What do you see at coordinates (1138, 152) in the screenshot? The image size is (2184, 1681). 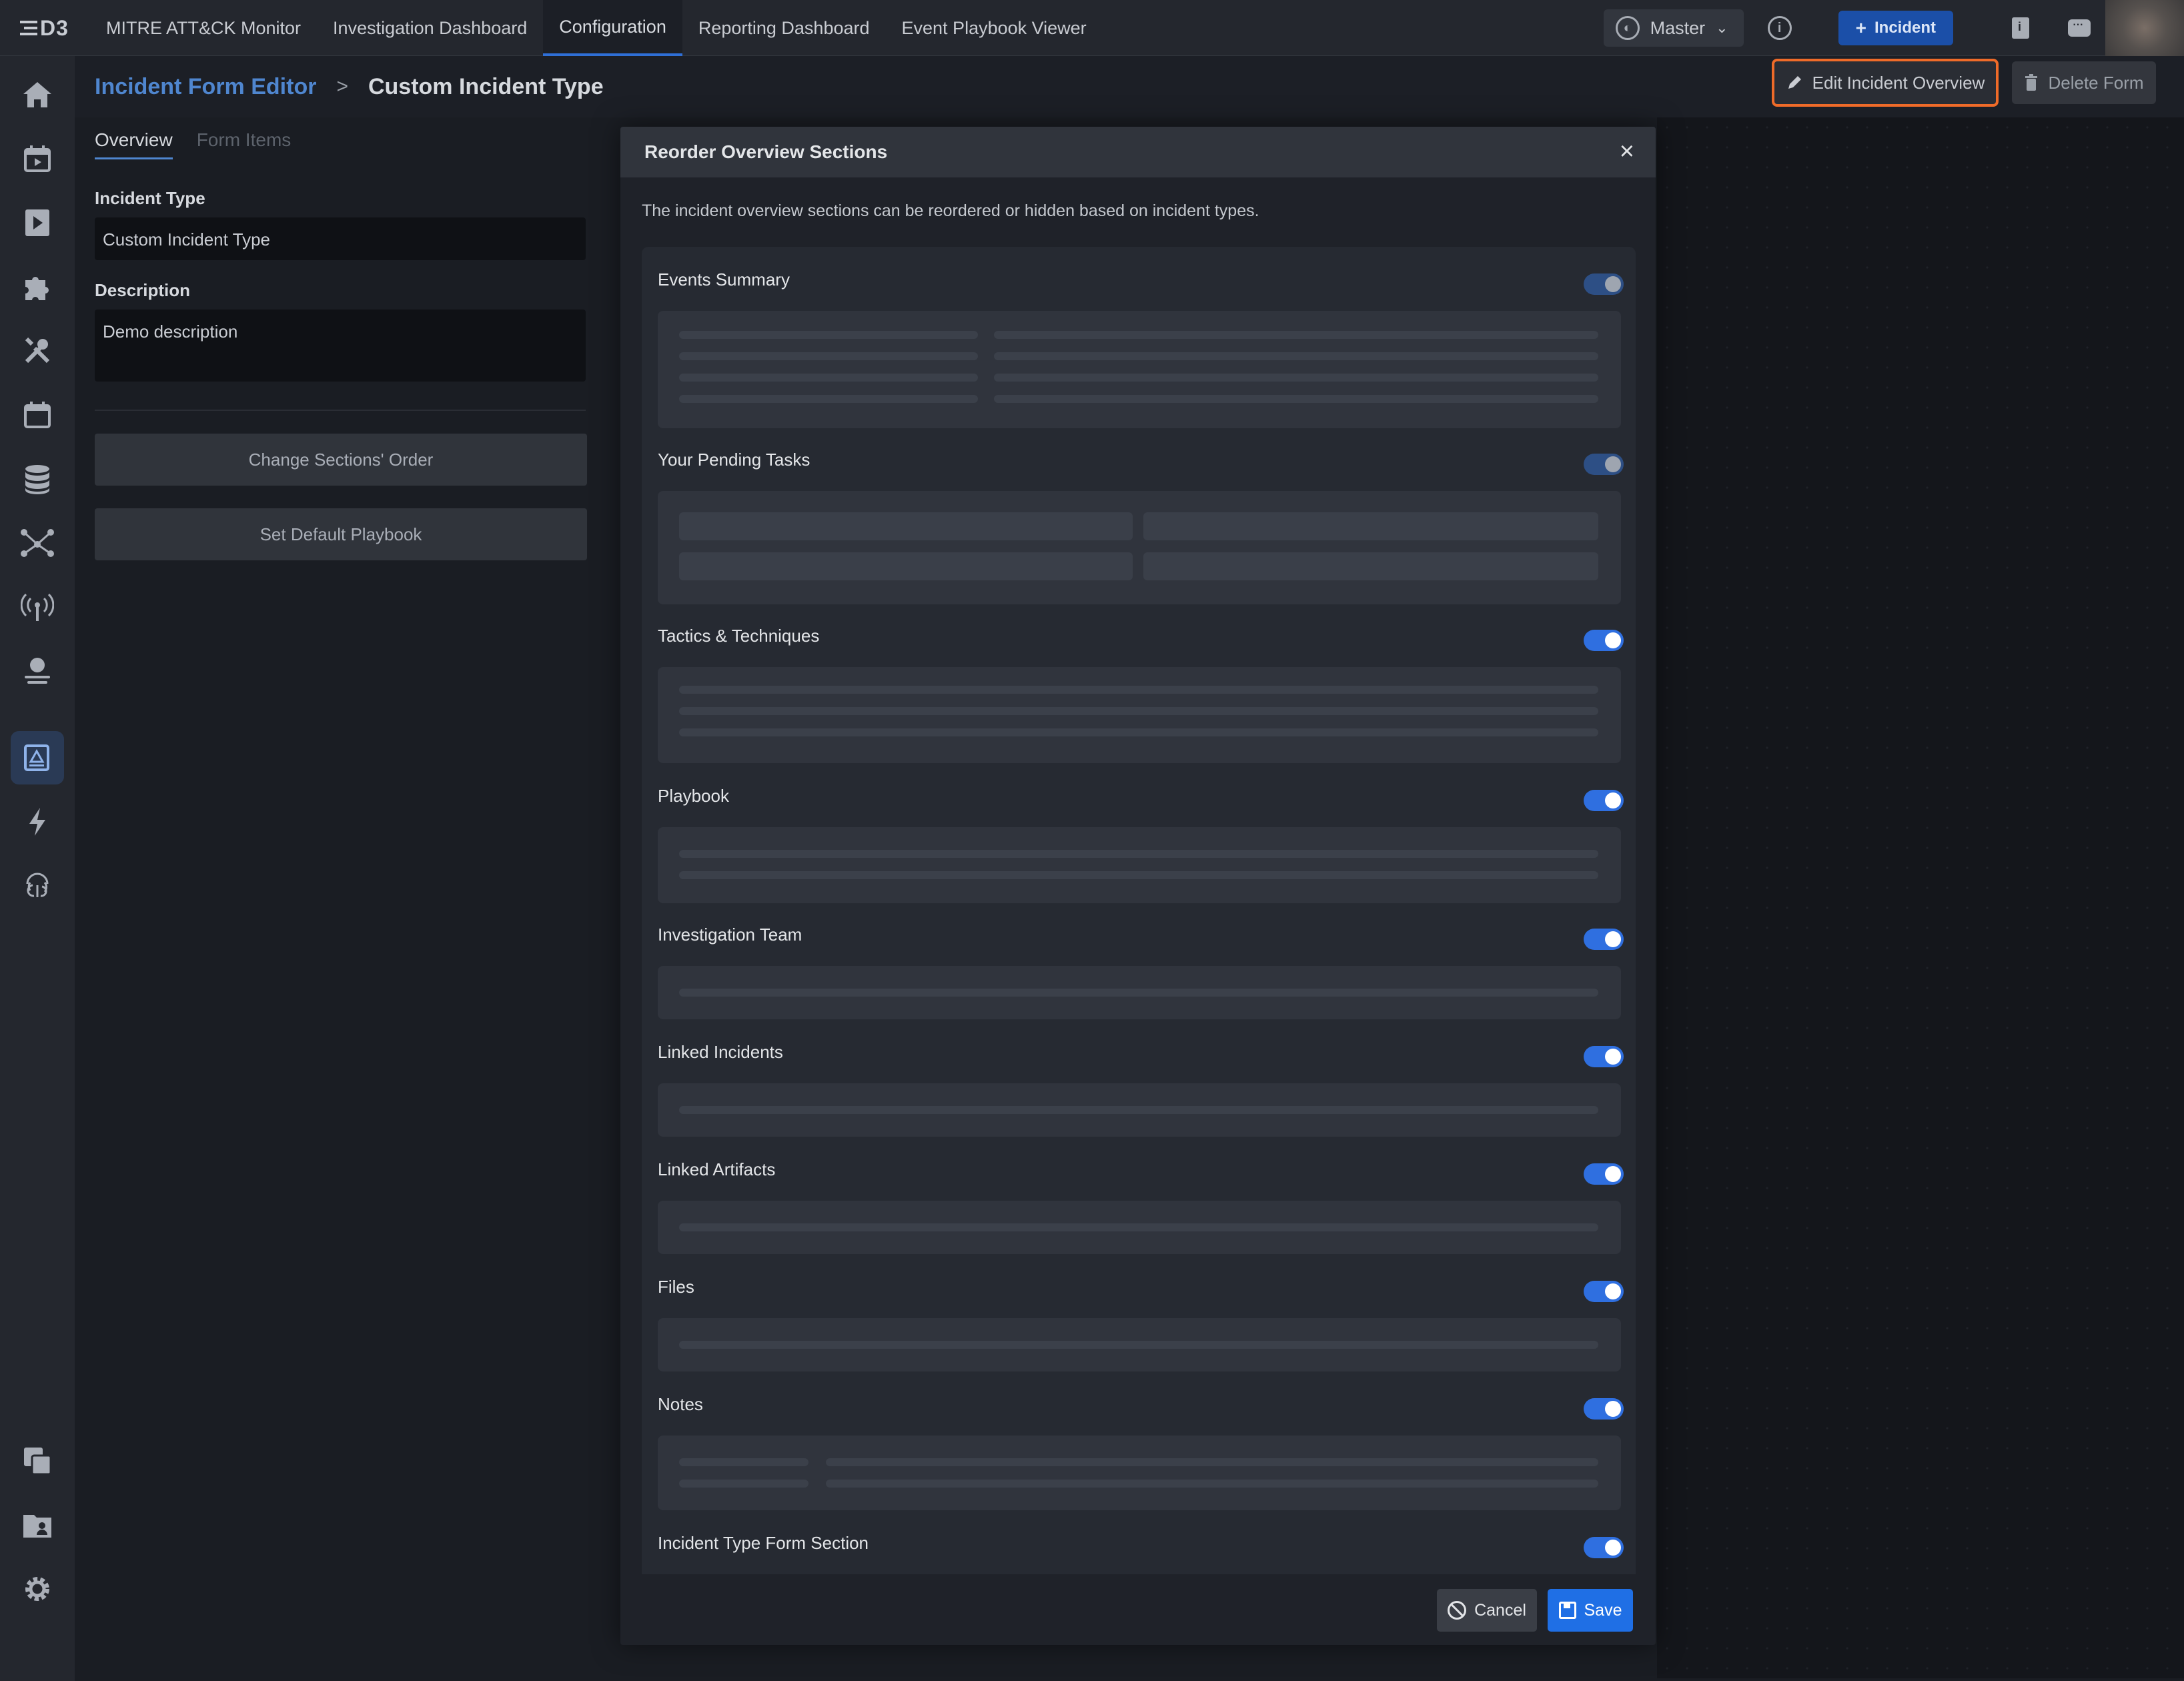 I see `modal-header: Reorder Overview Sections ×` at bounding box center [1138, 152].